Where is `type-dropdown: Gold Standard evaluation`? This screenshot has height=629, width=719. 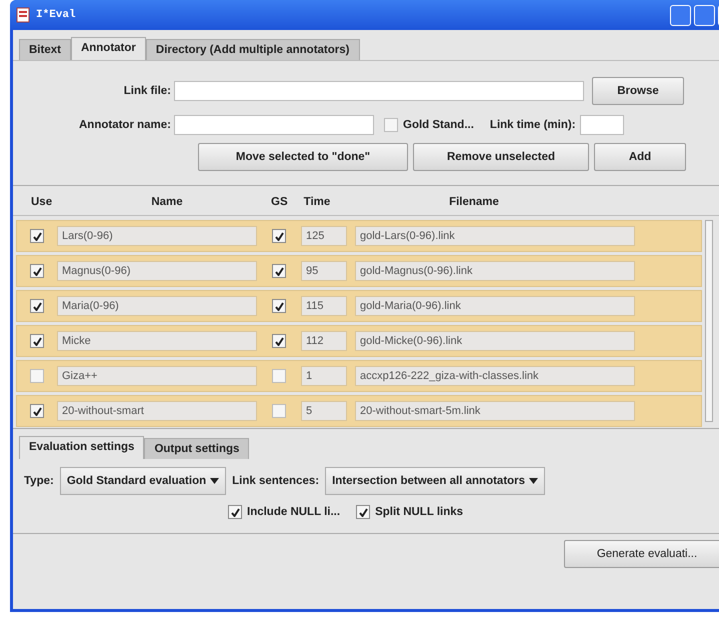 type-dropdown: Gold Standard evaluation is located at coordinates (143, 481).